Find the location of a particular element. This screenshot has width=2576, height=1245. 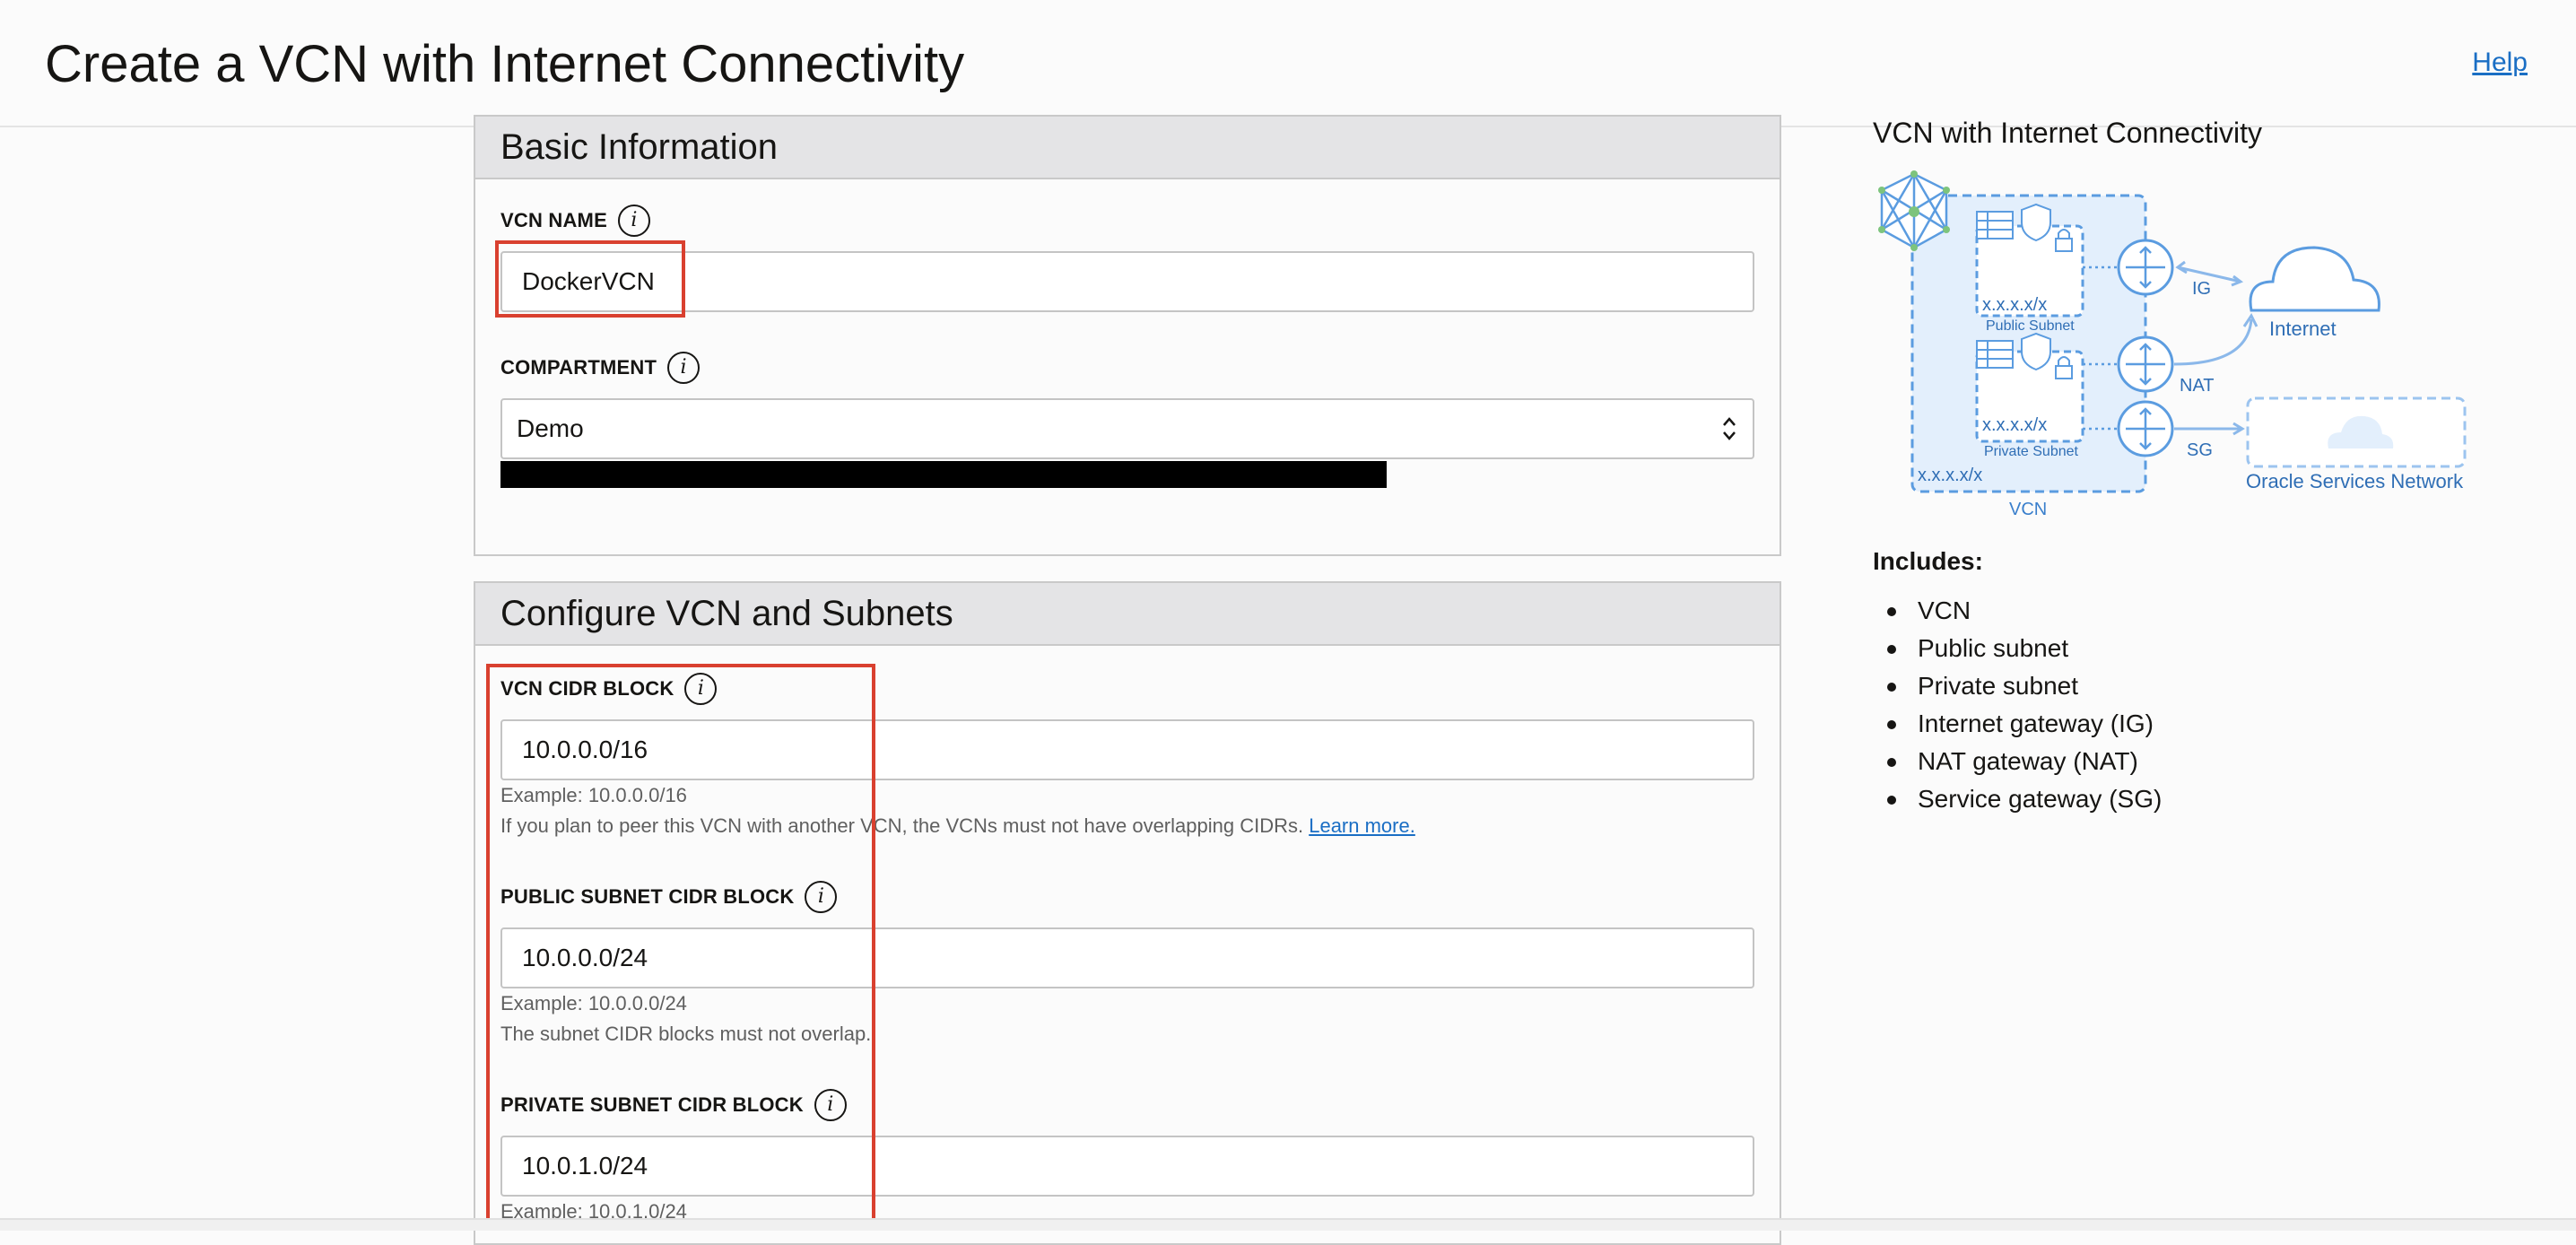

nat-gateway-icon is located at coordinates (2145, 364).